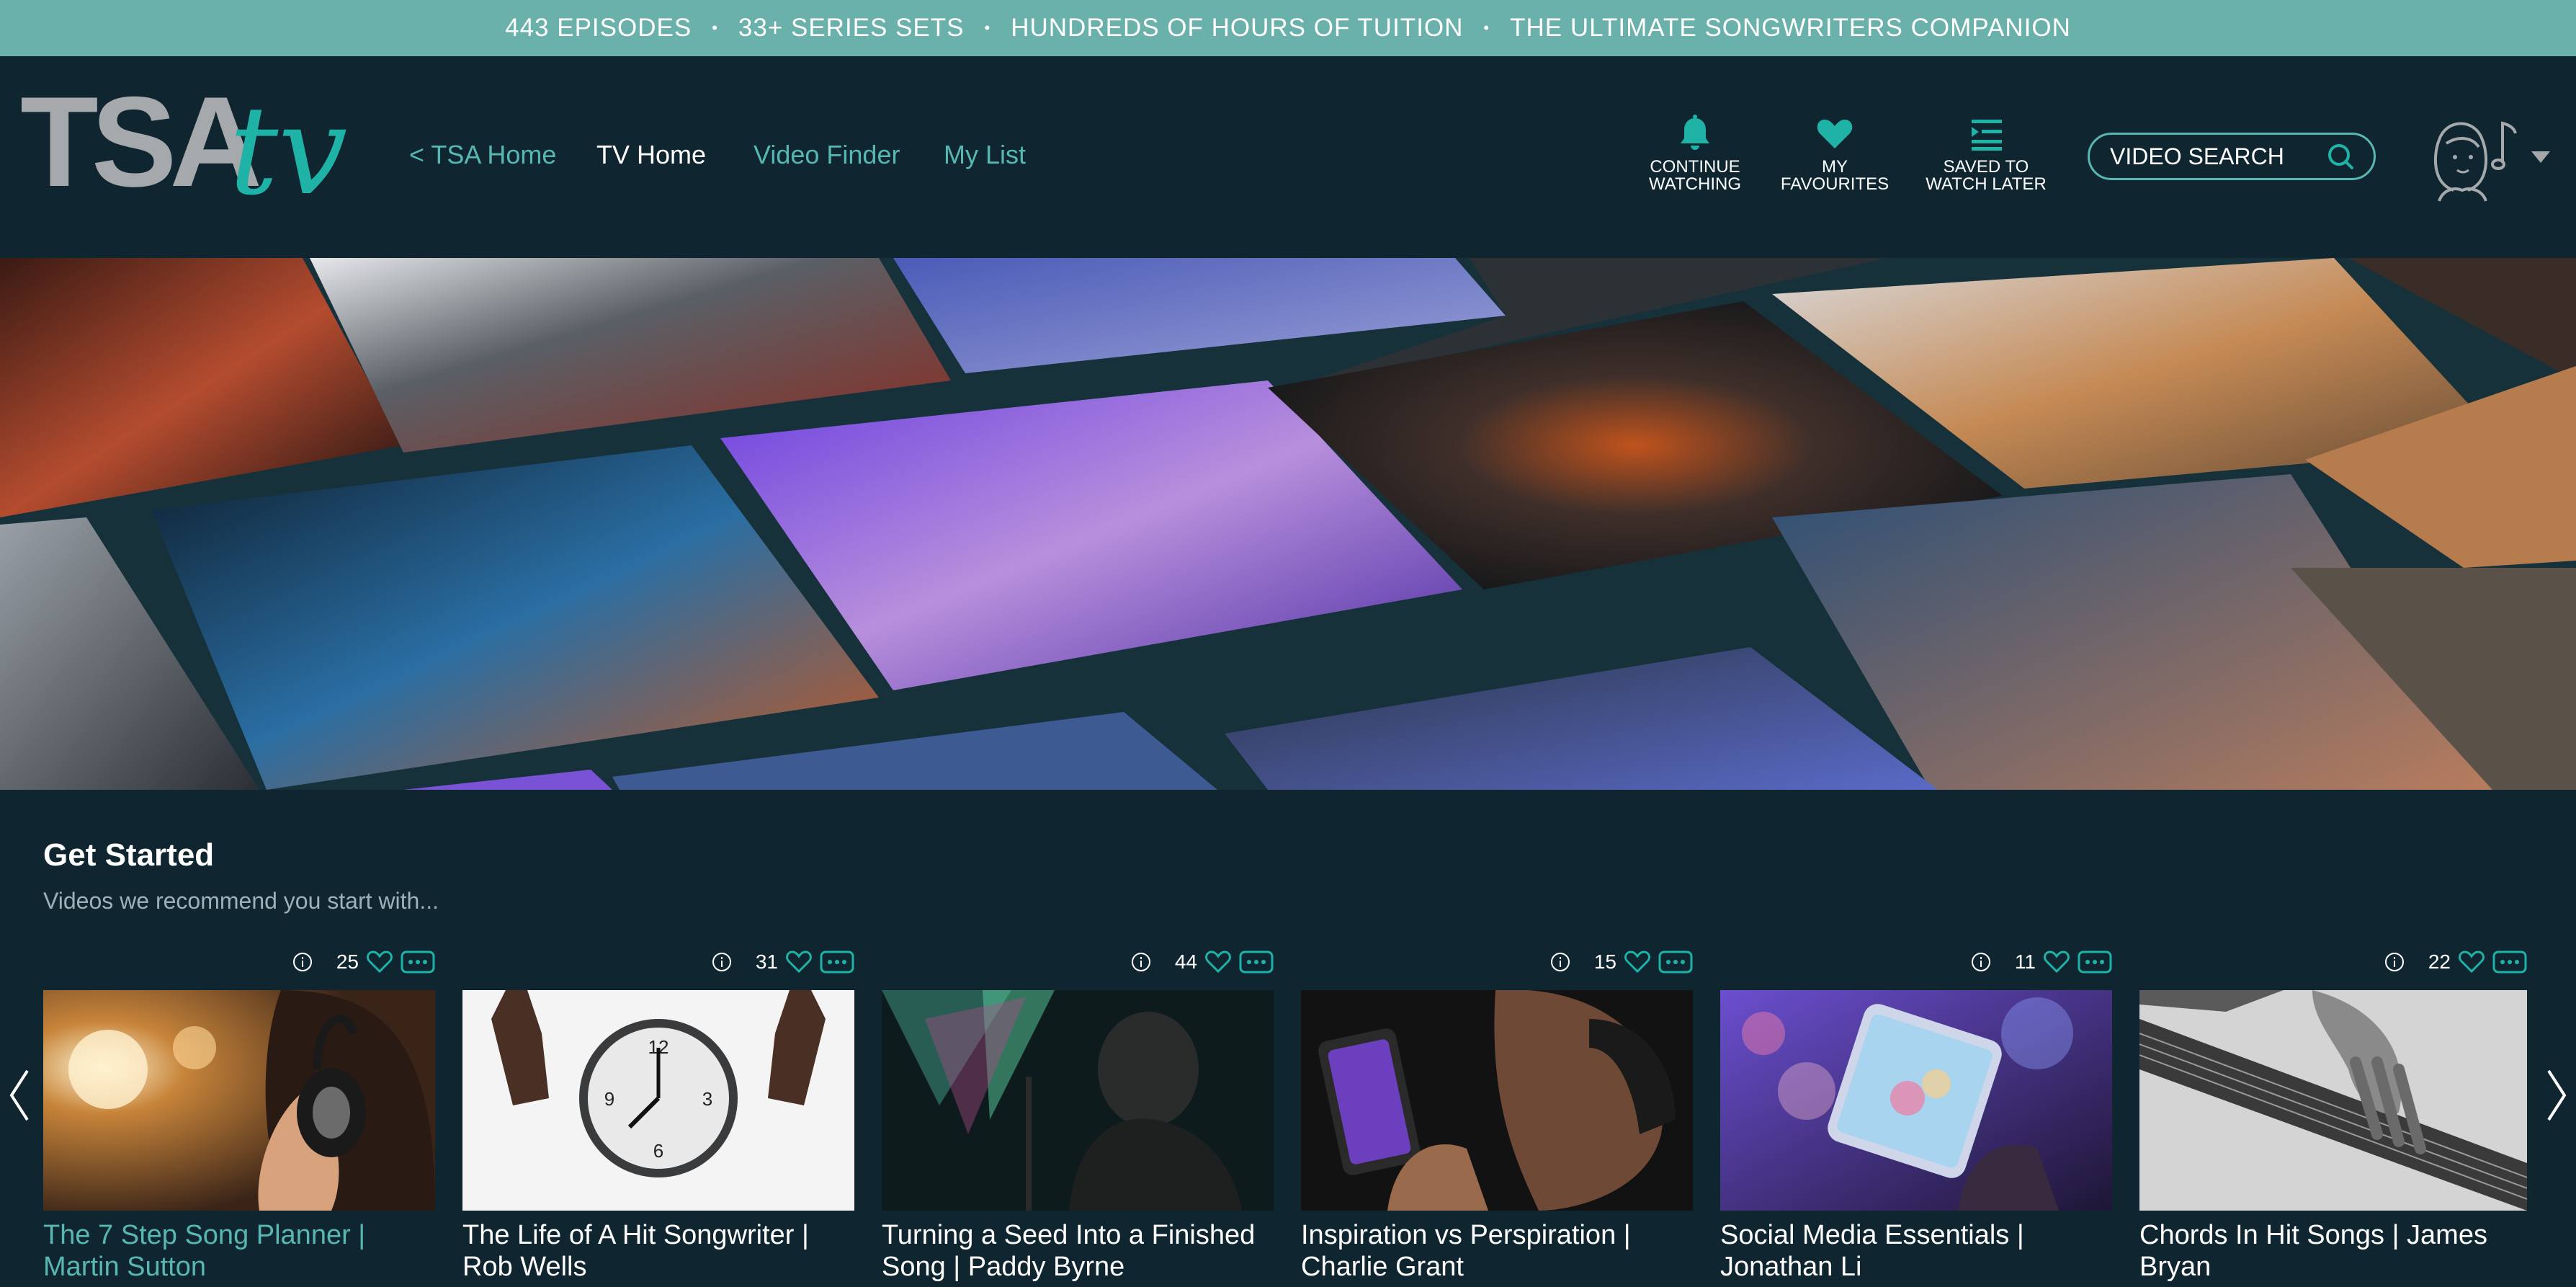 This screenshot has width=2576, height=1287. What do you see at coordinates (826, 155) in the screenshot?
I see `nav-video-finder: Video Finder` at bounding box center [826, 155].